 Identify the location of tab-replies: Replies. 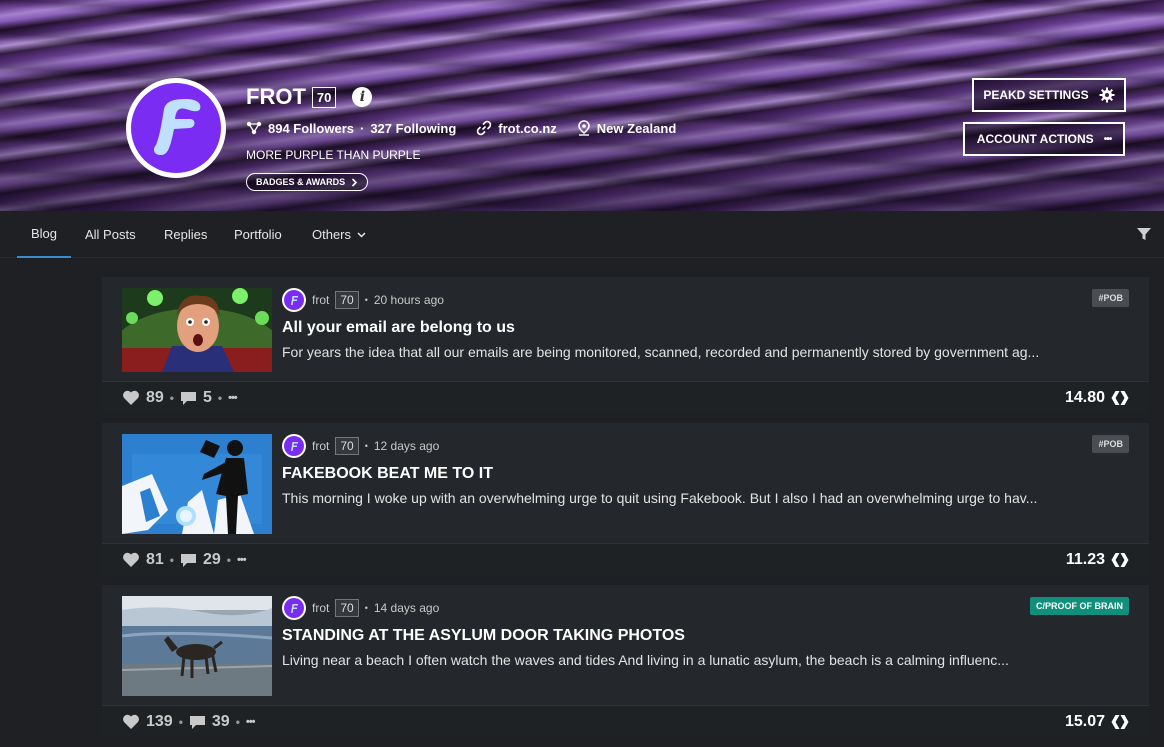
(185, 234).